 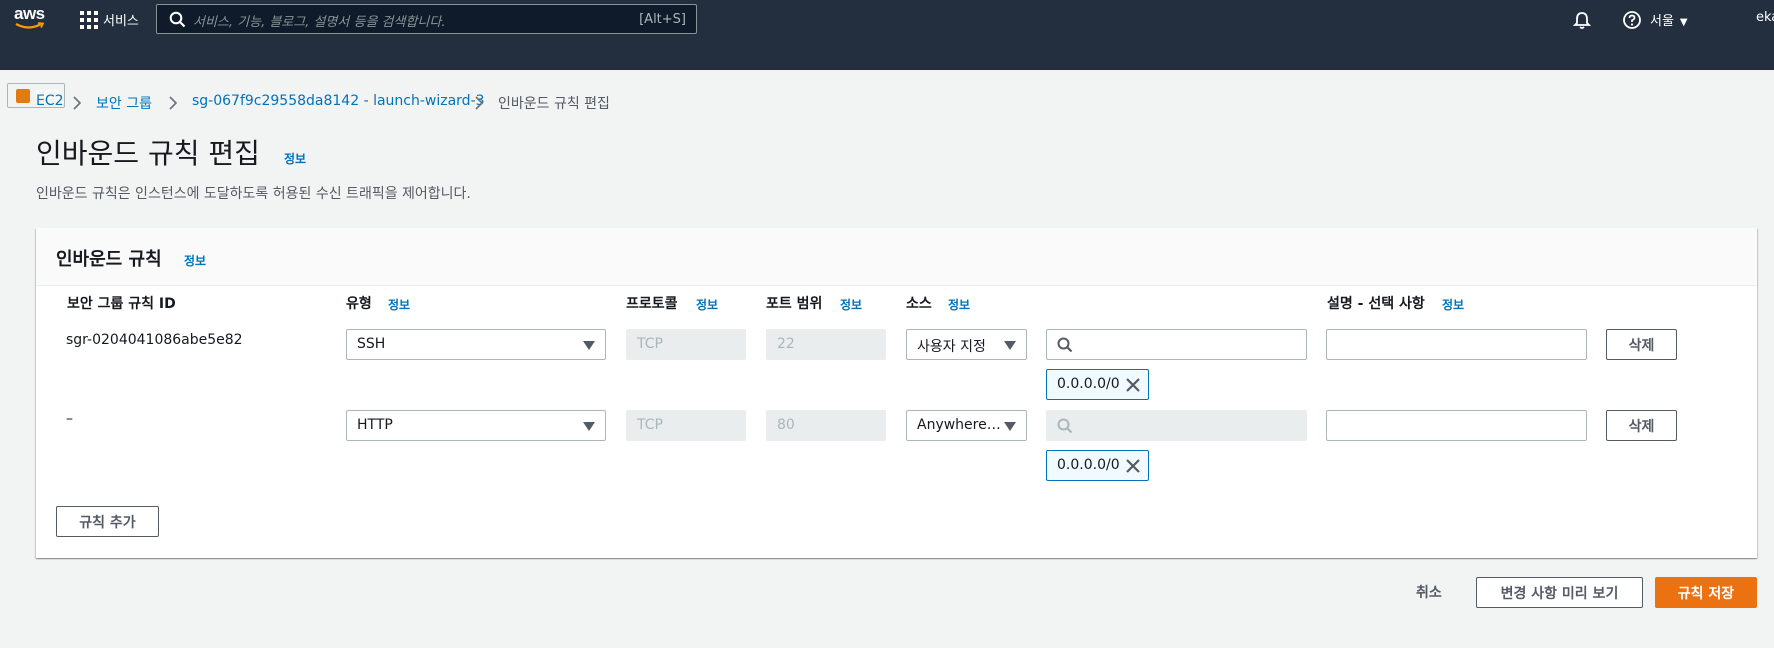 I want to click on rule-id: –, so click(x=69, y=419).